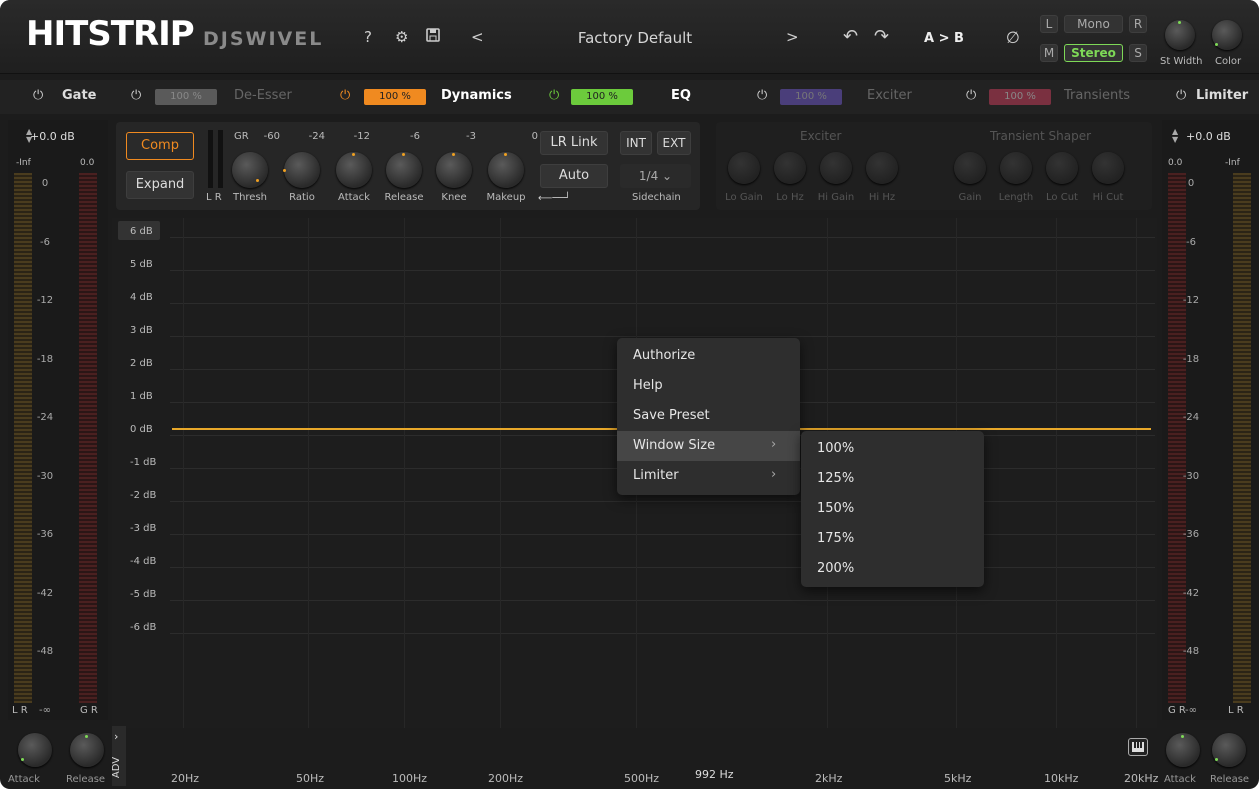 This screenshot has height=789, width=1259. I want to click on save-icon, so click(433, 37).